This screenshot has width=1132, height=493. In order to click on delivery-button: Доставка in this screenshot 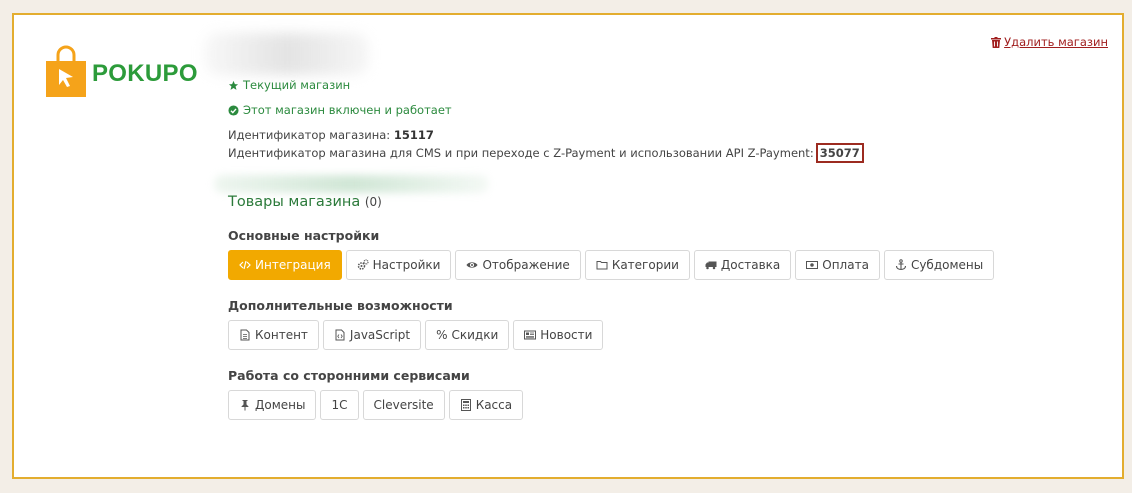, I will do `click(742, 265)`.